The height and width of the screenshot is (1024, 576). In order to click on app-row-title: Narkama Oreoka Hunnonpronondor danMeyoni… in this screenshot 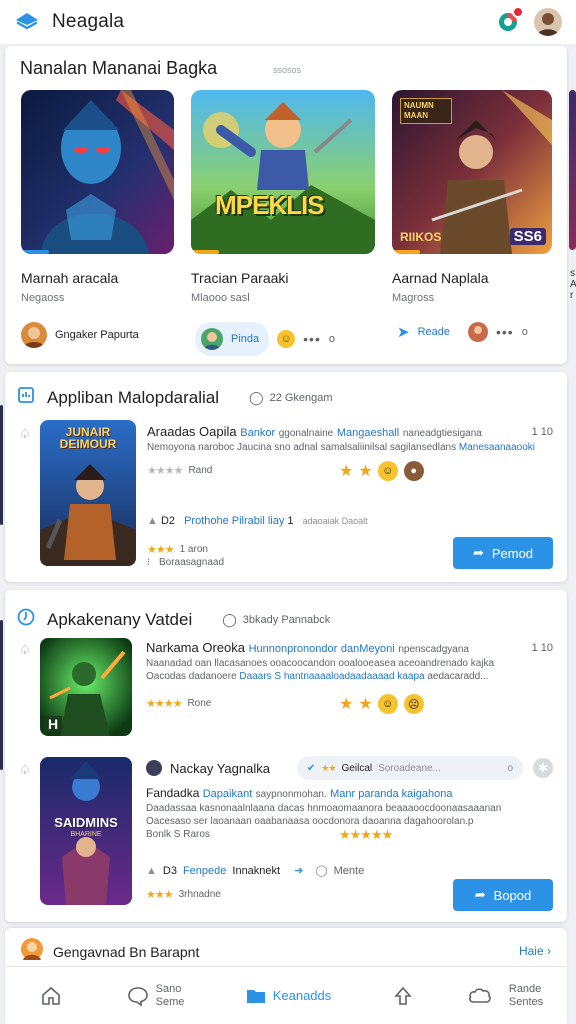, I will do `click(307, 647)`.